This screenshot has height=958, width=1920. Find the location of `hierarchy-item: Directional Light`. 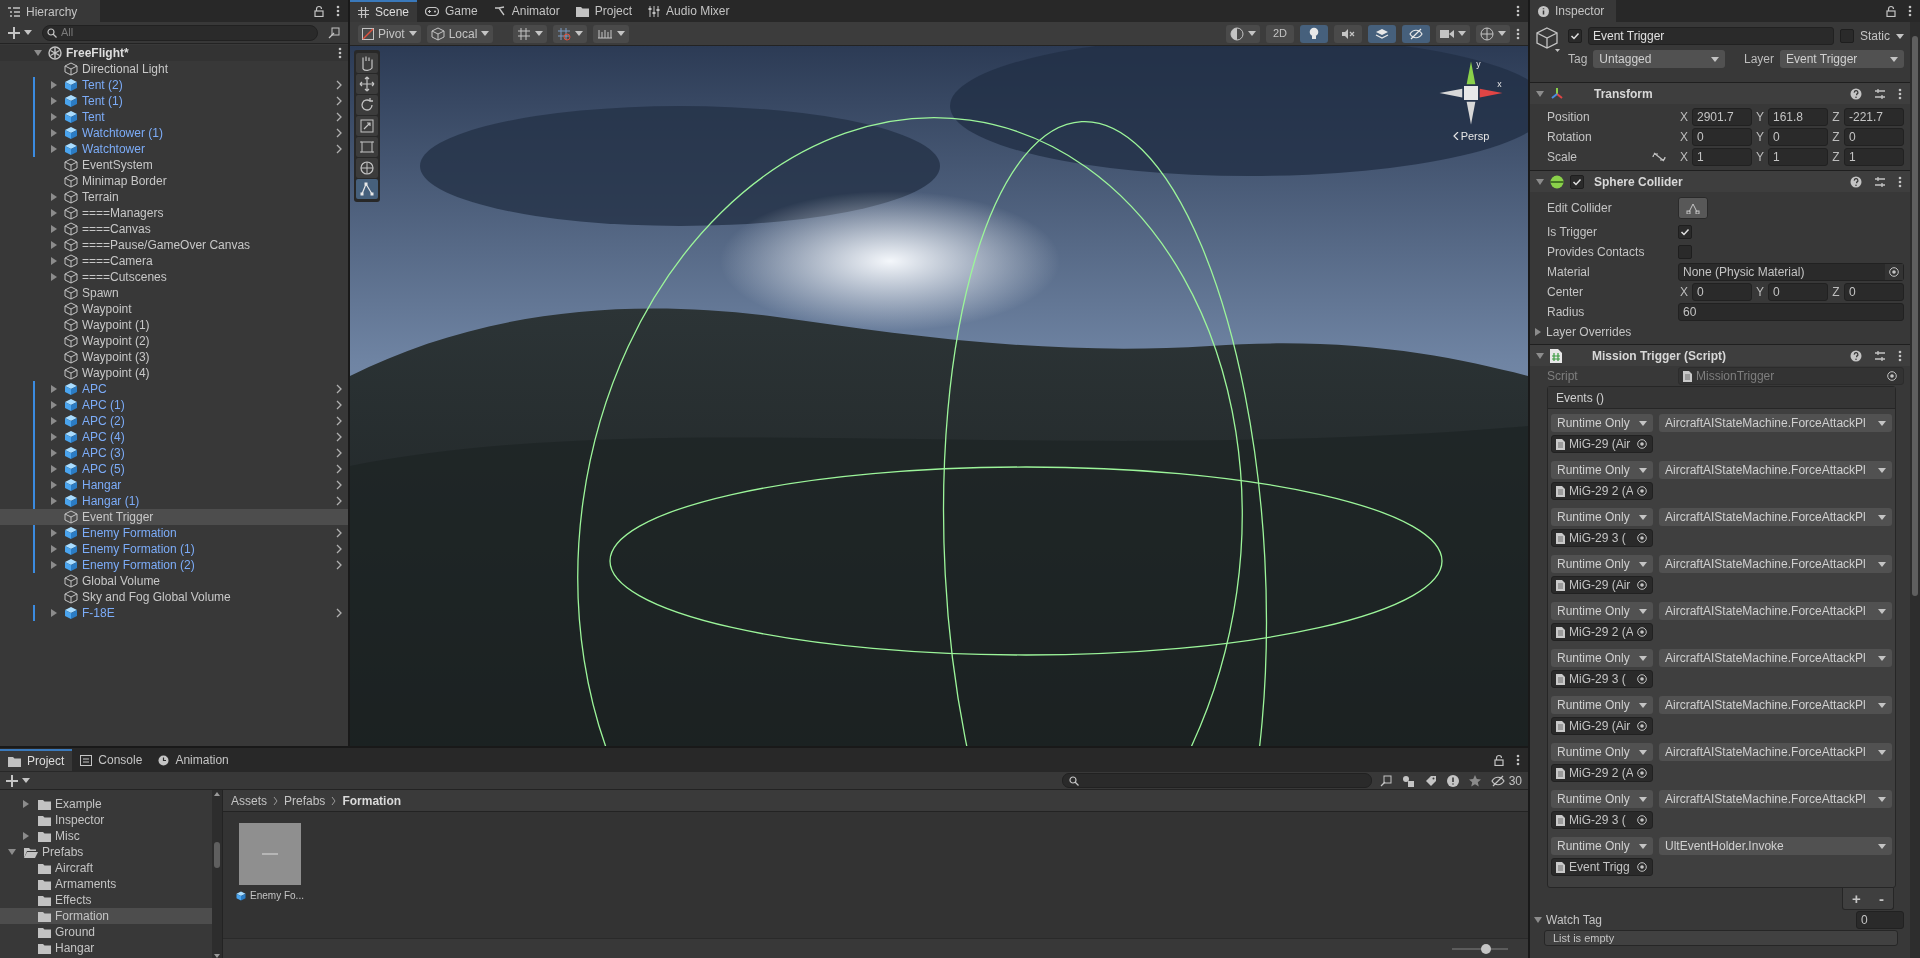

hierarchy-item: Directional Light is located at coordinates (174, 69).